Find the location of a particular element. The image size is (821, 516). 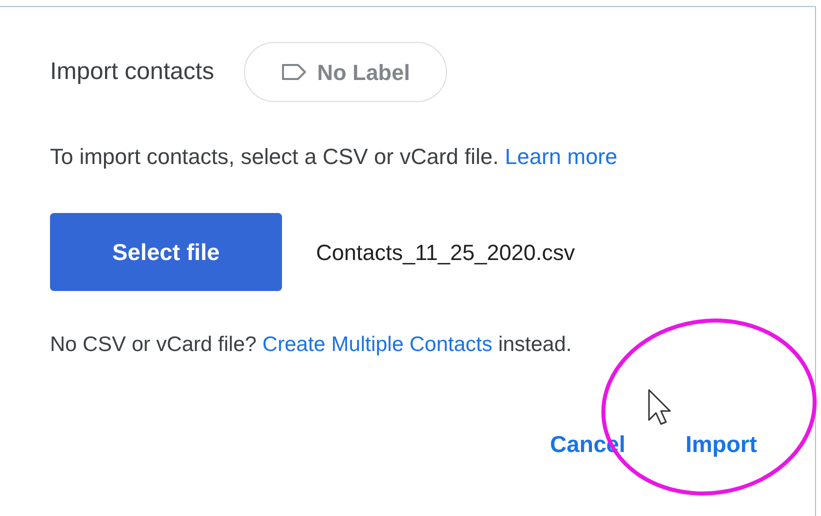

alternative-text: No CSV or vCard file? Create Multiple Contacts instead. is located at coordinates (311, 345).